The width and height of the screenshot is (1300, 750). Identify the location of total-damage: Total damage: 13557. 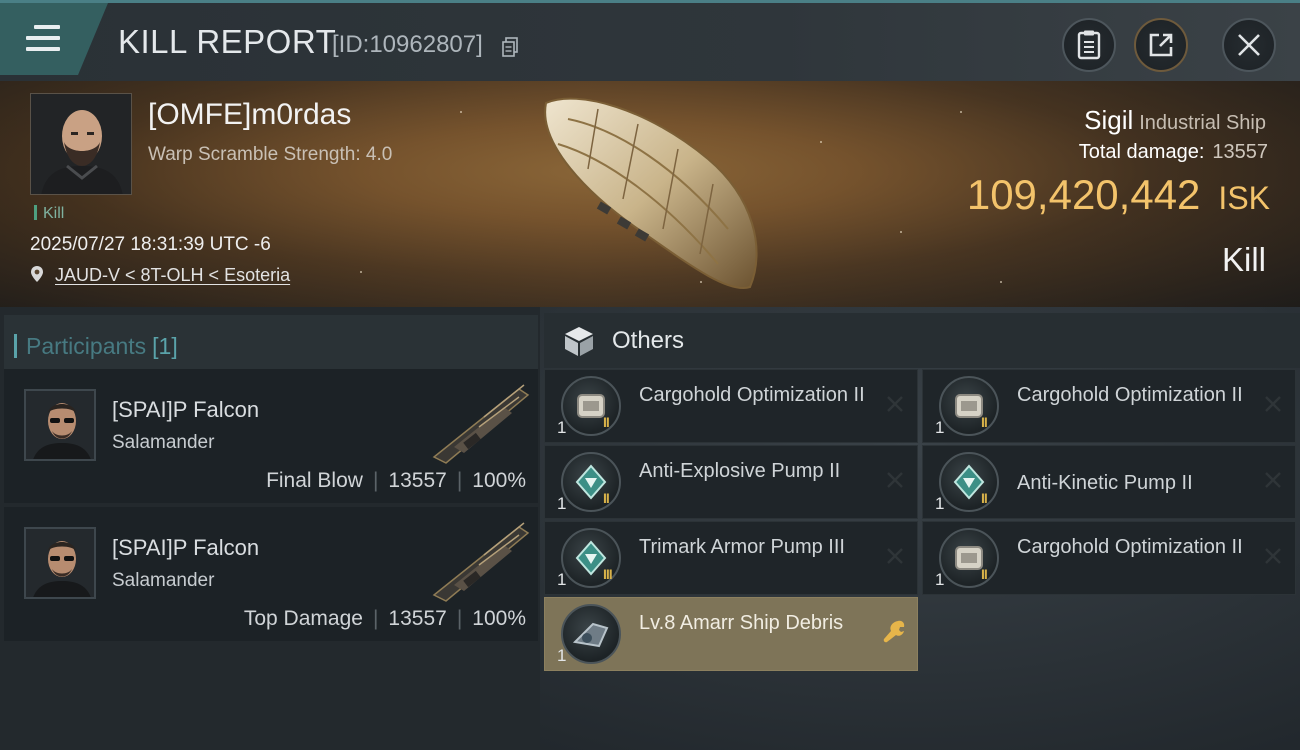
(1173, 152).